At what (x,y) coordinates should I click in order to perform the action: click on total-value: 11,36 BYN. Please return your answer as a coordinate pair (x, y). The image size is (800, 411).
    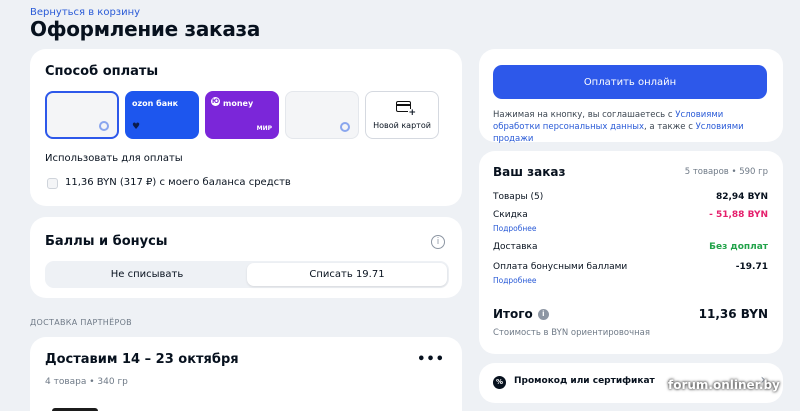
    Looking at the image, I should click on (733, 314).